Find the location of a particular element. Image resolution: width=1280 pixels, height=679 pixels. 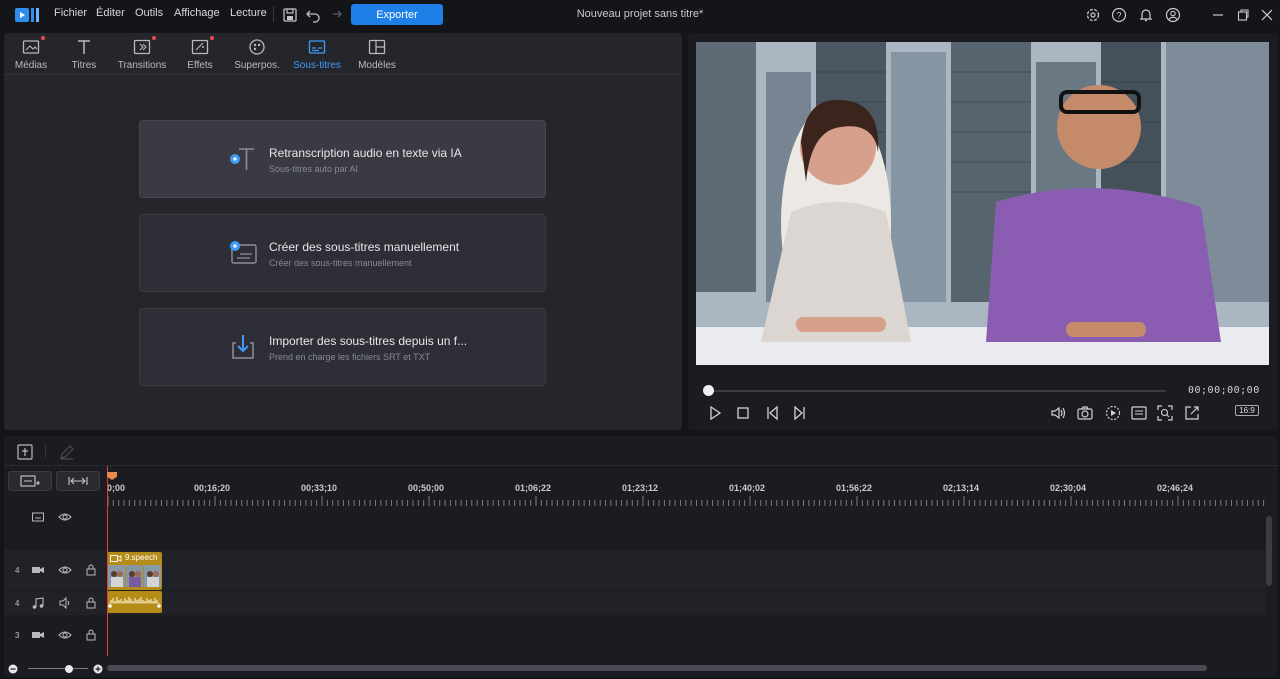

help-icon: ? is located at coordinates (1119, 15).